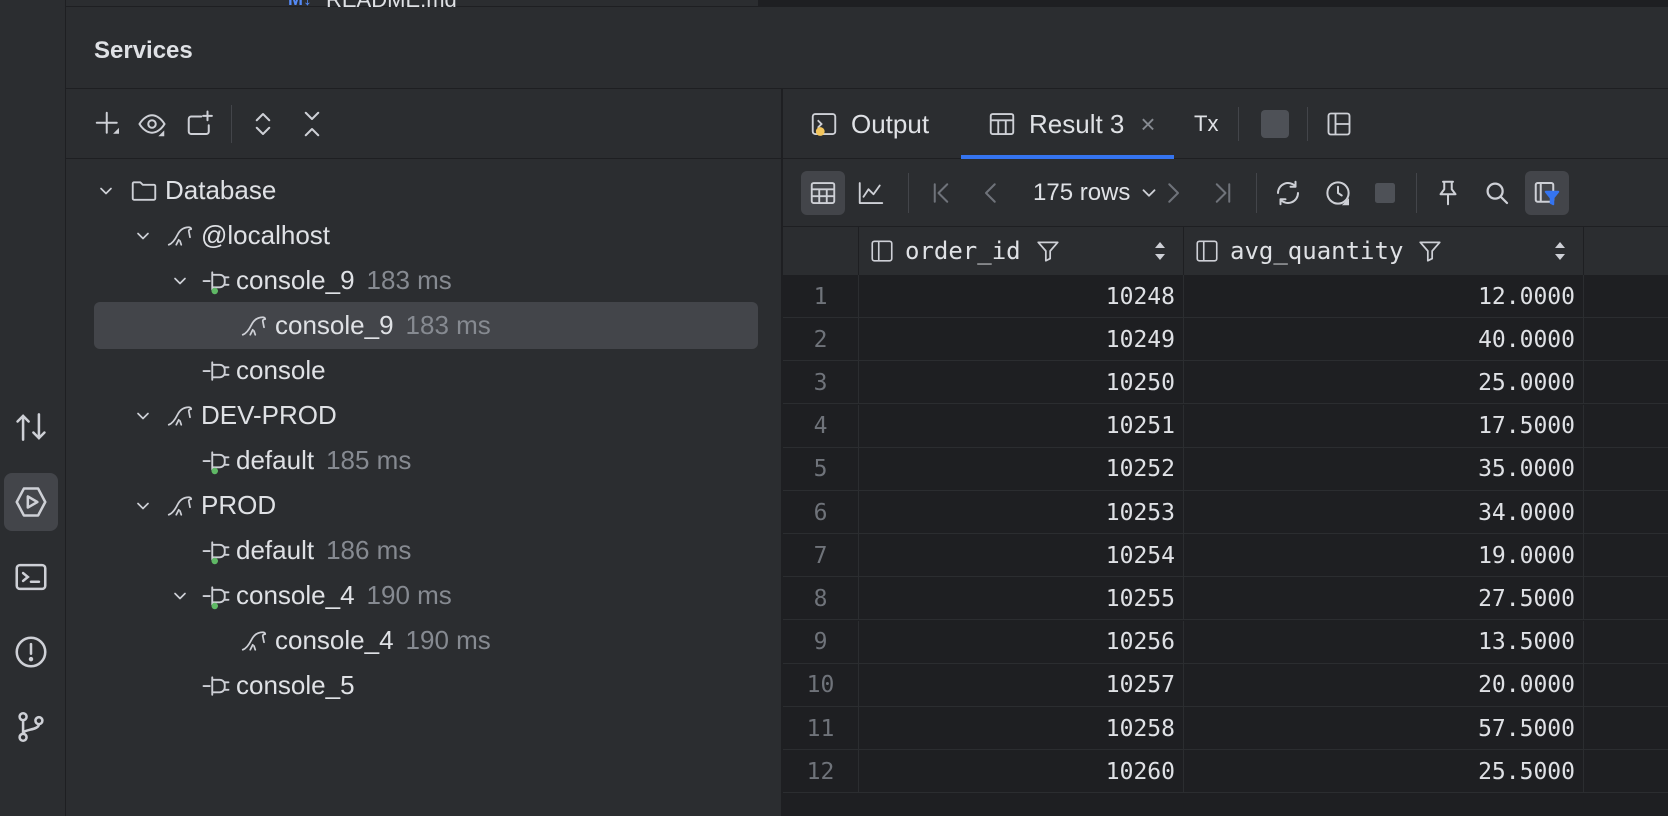 This screenshot has width=1668, height=816. Describe the element at coordinates (1206, 124) in the screenshot. I see `tx-button: Tx` at that location.